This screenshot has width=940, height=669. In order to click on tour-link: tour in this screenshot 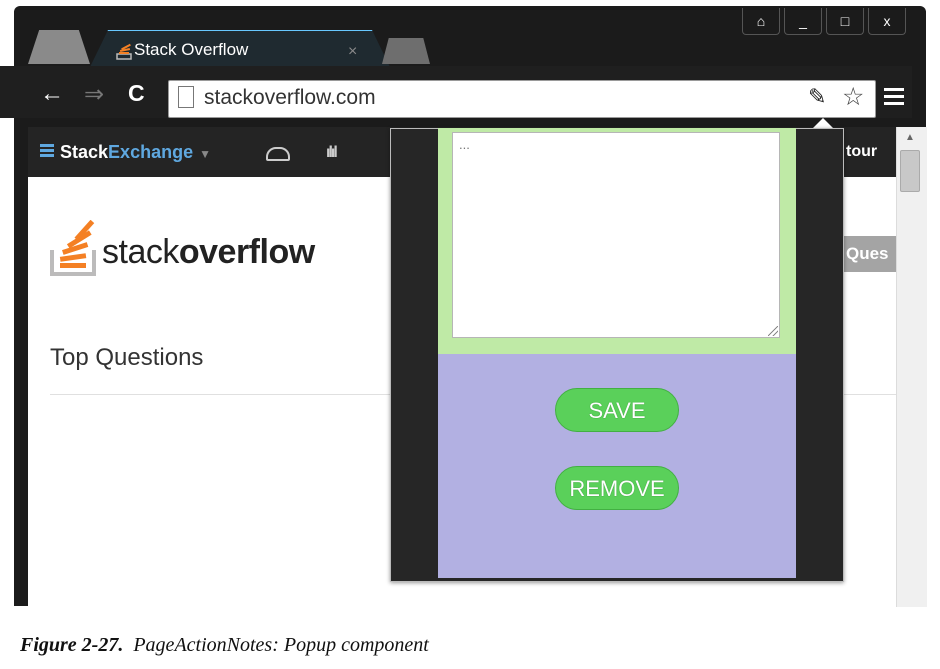, I will do `click(861, 152)`.